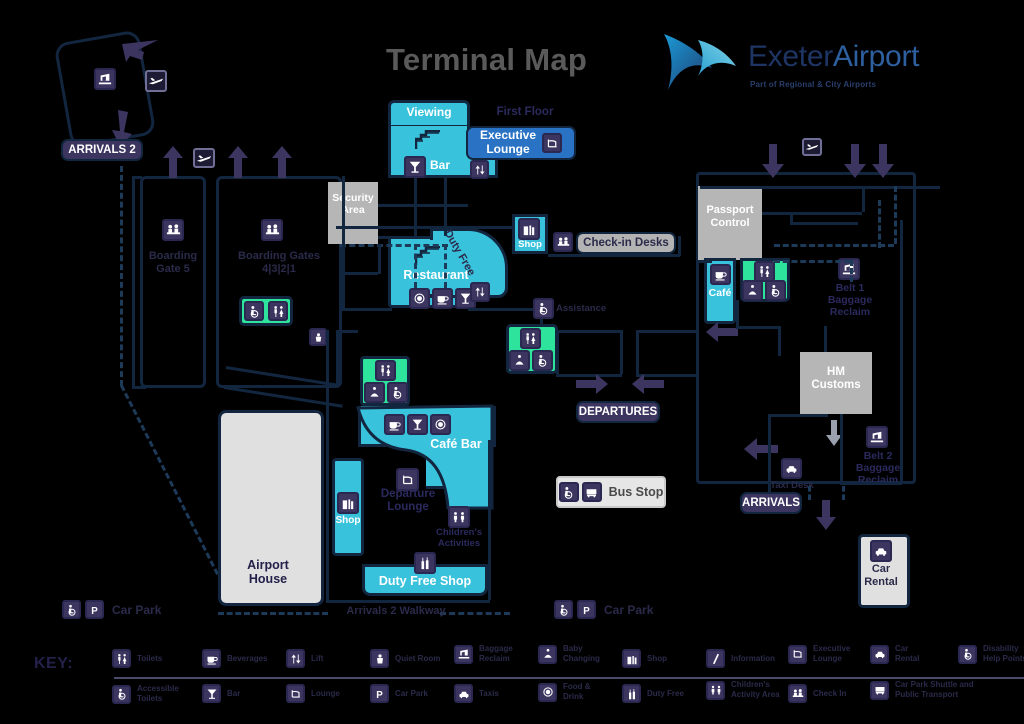 The width and height of the screenshot is (1024, 724). Describe the element at coordinates (508, 149) in the screenshot. I see `exec-line2: Lounge` at that location.